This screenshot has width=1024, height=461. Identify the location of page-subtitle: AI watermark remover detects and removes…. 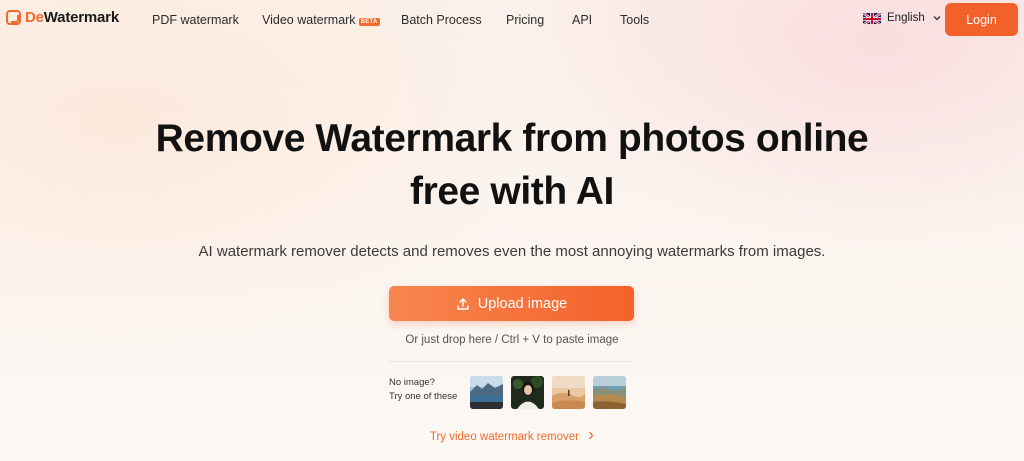
(512, 251).